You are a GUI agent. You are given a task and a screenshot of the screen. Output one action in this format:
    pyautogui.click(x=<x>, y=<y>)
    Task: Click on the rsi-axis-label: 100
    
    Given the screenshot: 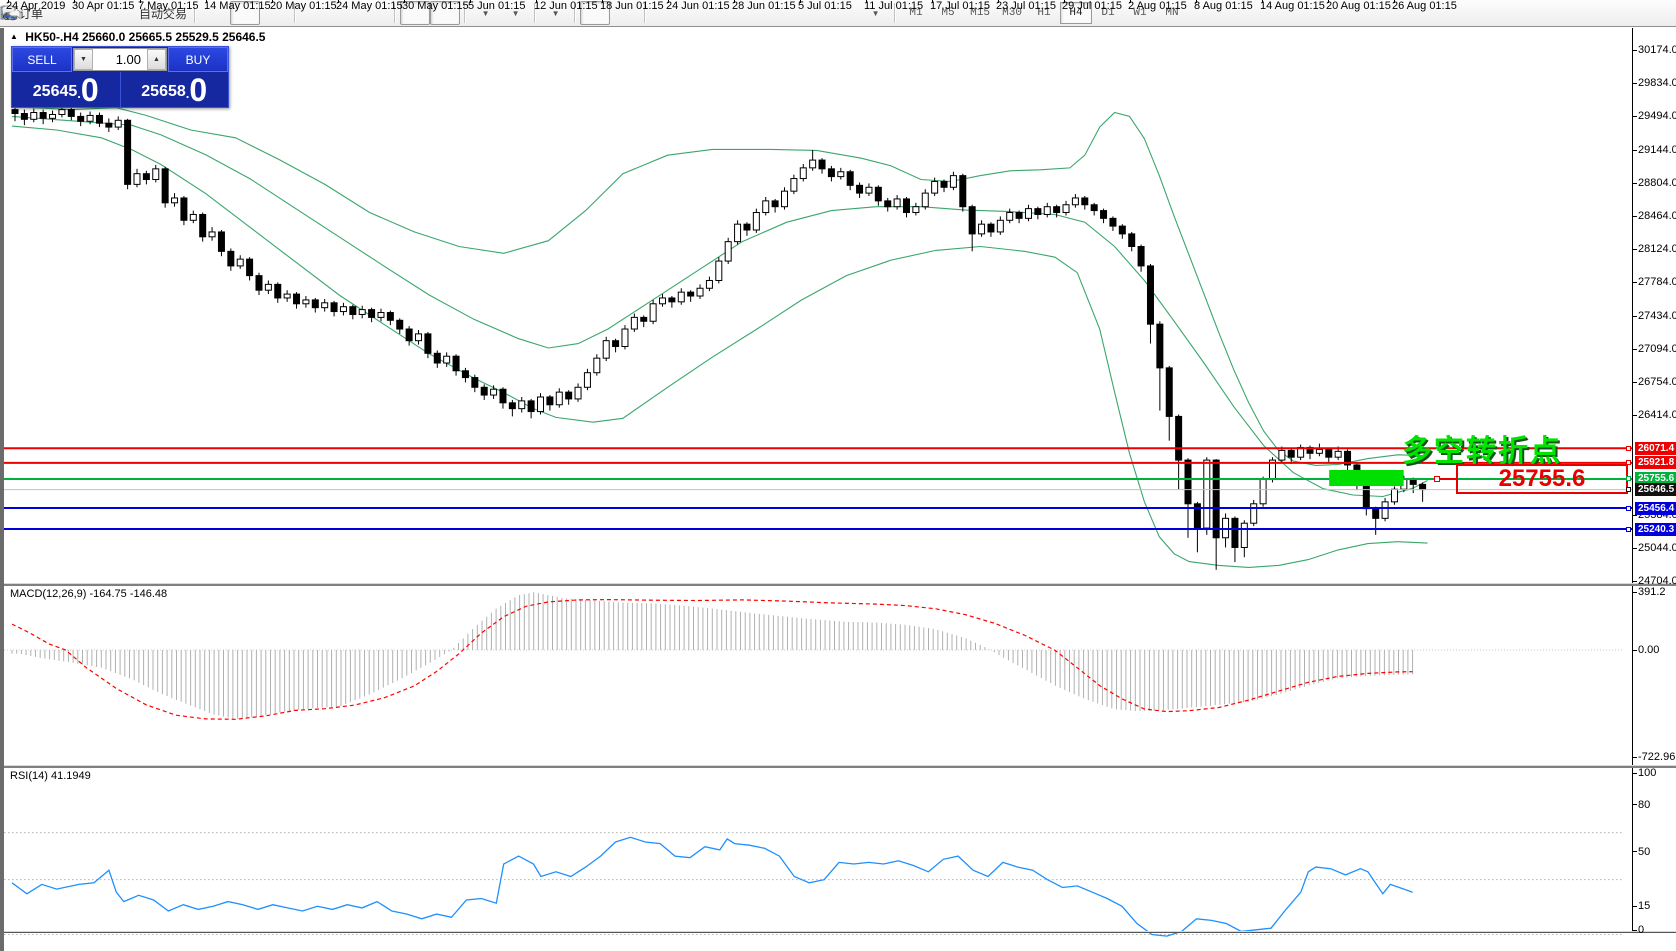 What is the action you would take?
    pyautogui.click(x=1647, y=773)
    